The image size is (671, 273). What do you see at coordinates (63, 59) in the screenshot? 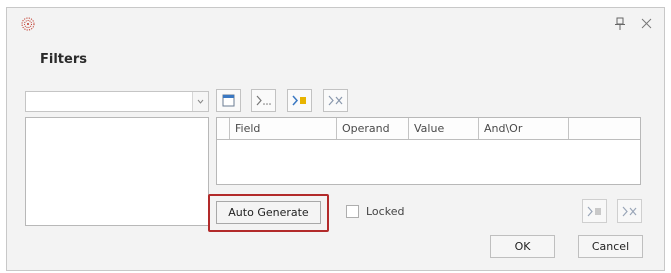
I see `page-title: Filters` at bounding box center [63, 59].